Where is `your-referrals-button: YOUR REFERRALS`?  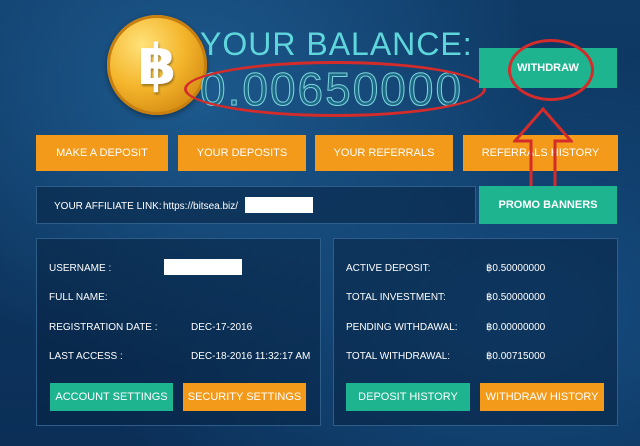 your-referrals-button: YOUR REFERRALS is located at coordinates (384, 153).